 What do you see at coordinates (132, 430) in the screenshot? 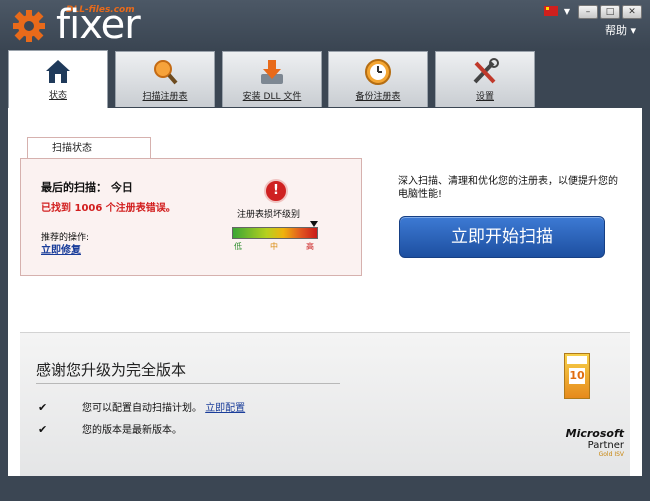
I see `version-text: 您的版本是最新版本。` at bounding box center [132, 430].